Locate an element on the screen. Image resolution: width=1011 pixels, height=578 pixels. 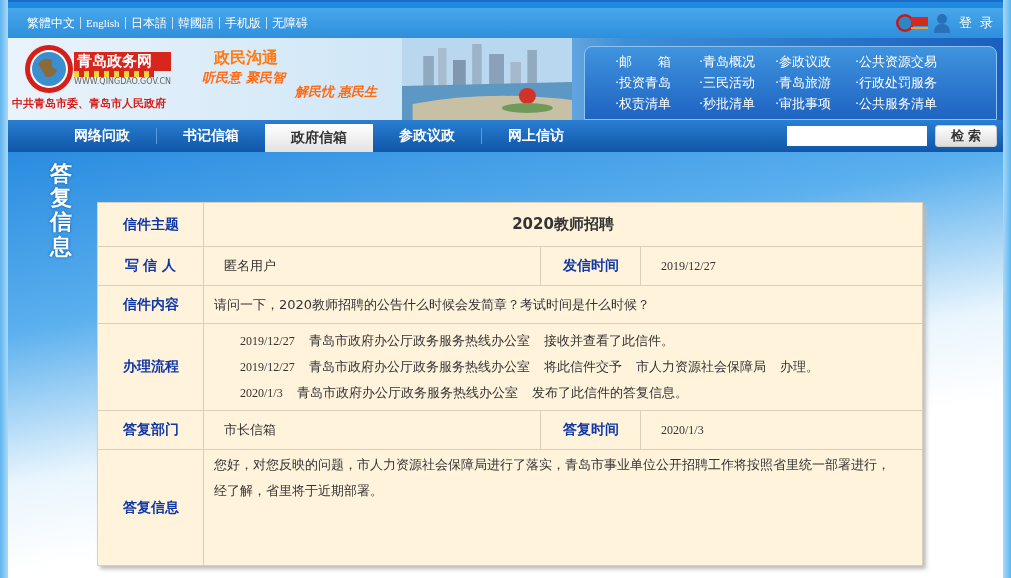
organization-name: 中共青岛市委、青岛市人民政府 is located at coordinates (89, 103).